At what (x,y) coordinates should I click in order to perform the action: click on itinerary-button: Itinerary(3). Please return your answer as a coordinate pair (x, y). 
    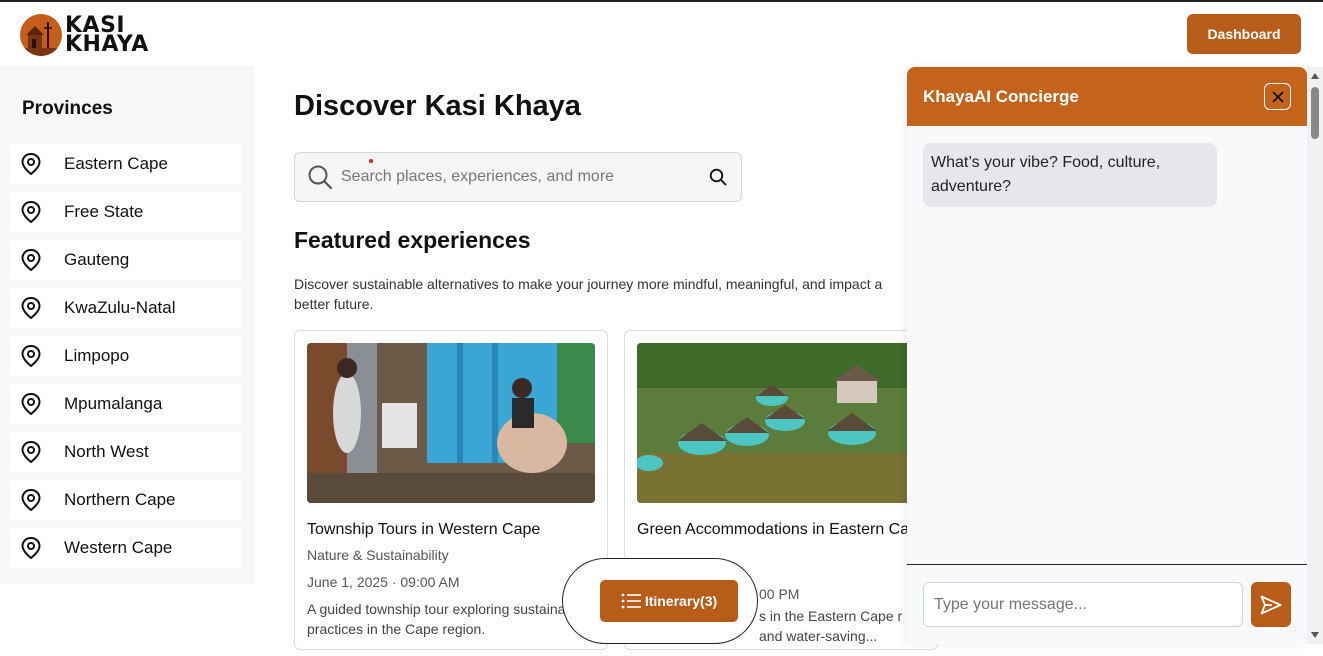
    Looking at the image, I should click on (669, 601).